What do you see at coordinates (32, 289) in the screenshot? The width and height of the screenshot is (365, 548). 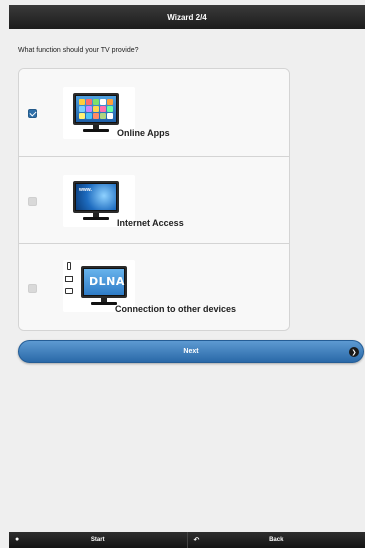 I see `option-checkbox-connection-devices` at bounding box center [32, 289].